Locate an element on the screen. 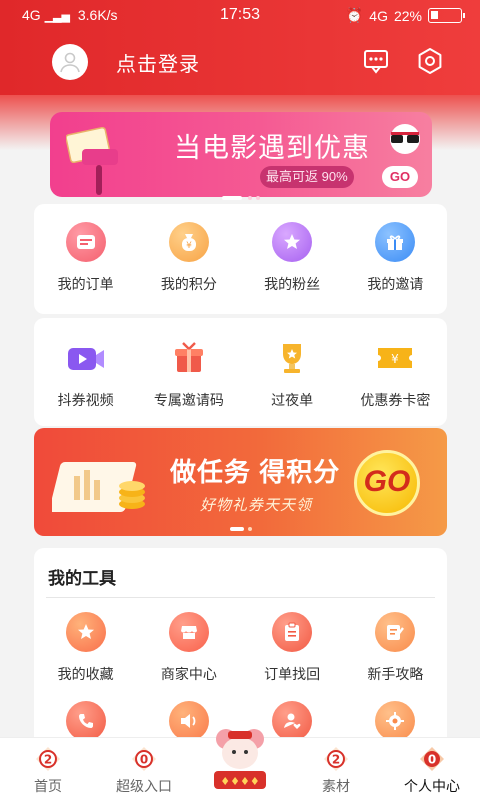 Image resolution: width=480 pixels, height=800 pixels. overnight-order: 过夜单 is located at coordinates (292, 374).